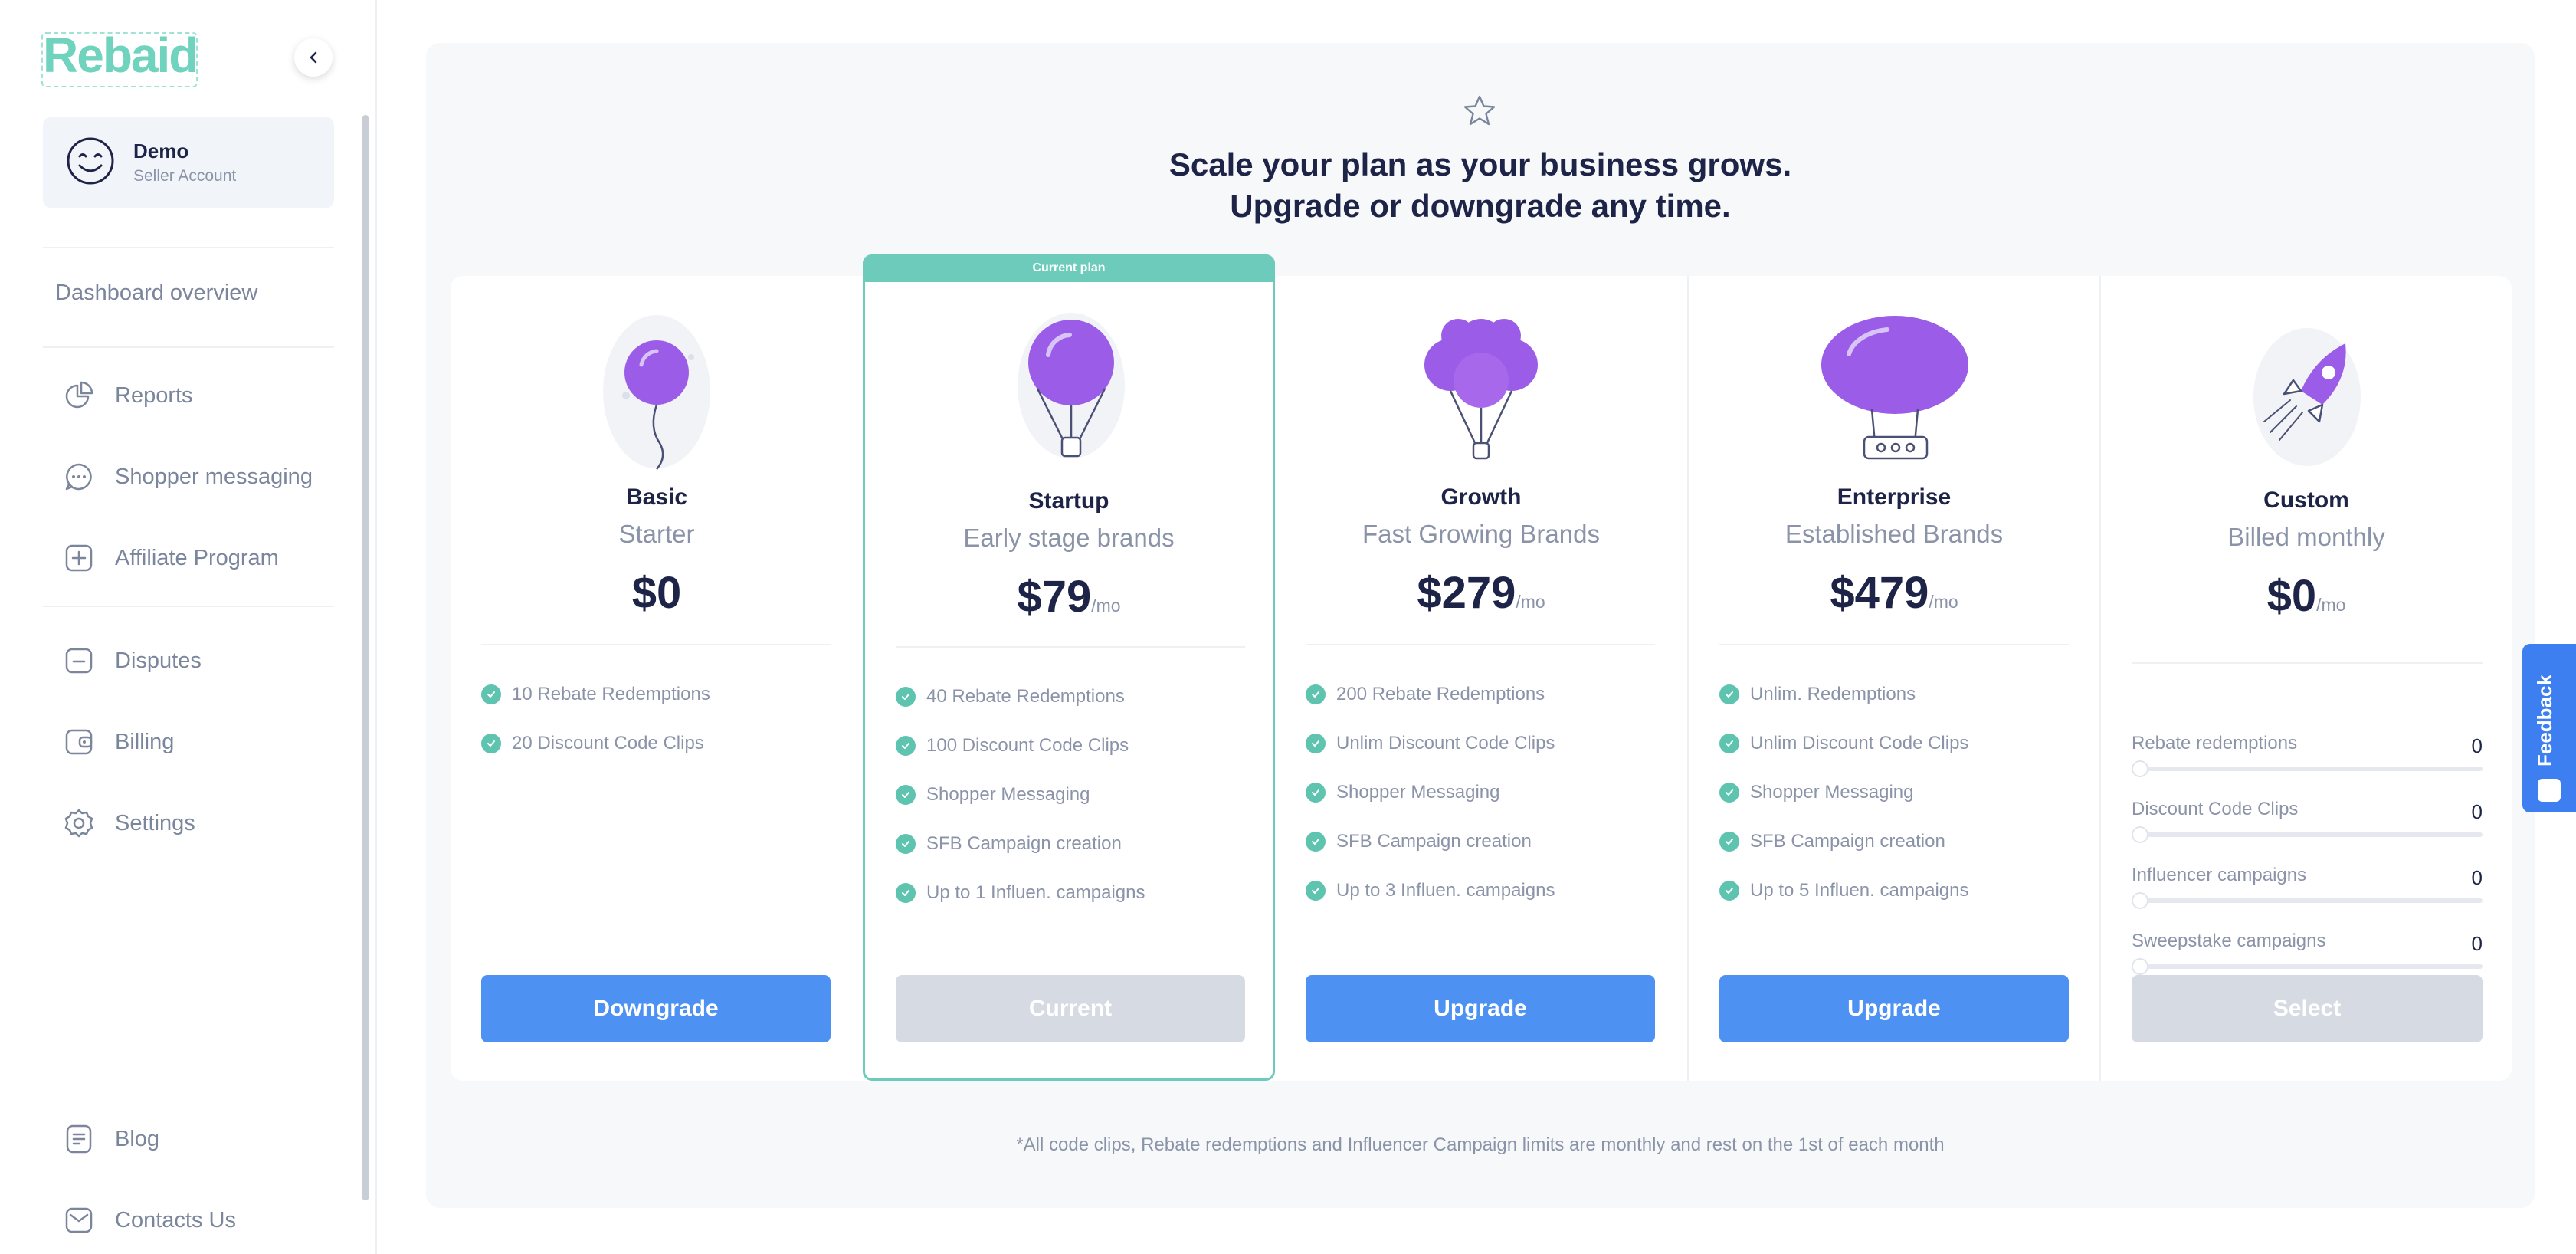 This screenshot has width=2576, height=1254. Describe the element at coordinates (1879, 593) in the screenshot. I see `price-amount: $479` at that location.